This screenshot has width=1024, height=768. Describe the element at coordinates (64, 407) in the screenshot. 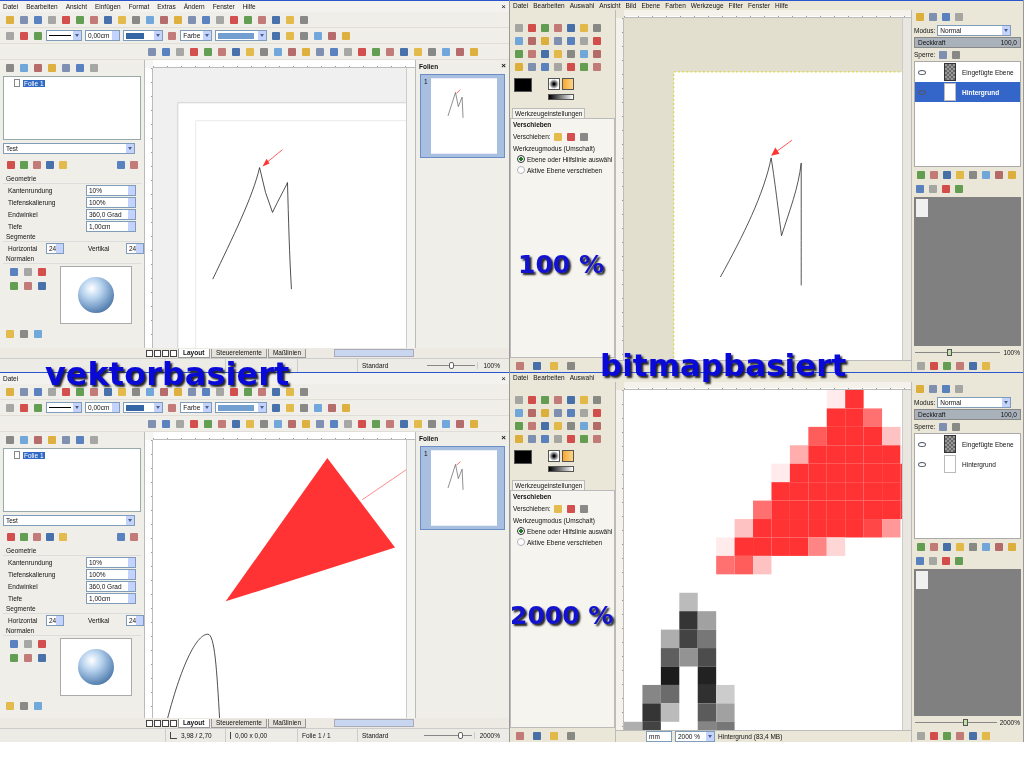

I see `line-style-dropdown` at that location.